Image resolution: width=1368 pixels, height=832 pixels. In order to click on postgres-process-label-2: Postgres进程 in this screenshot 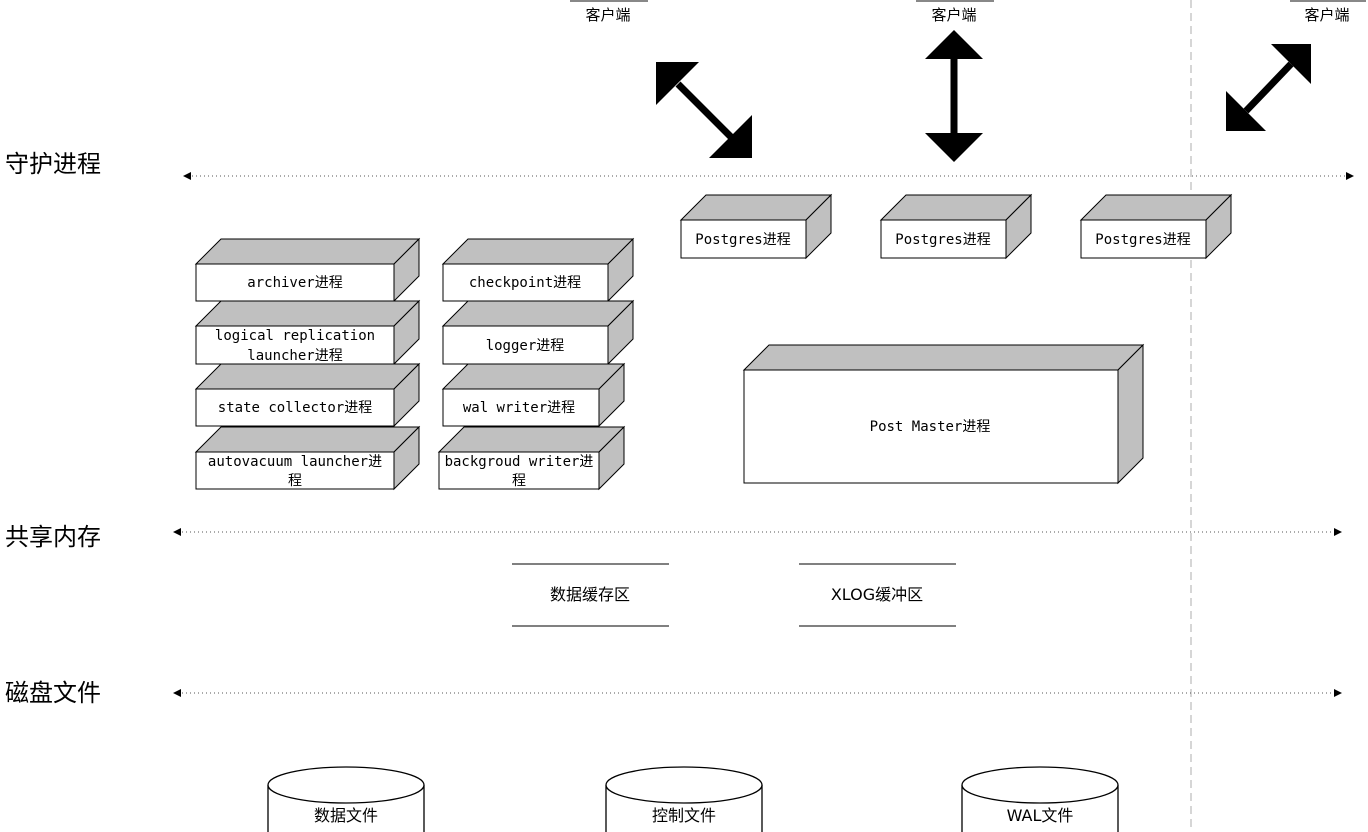, I will do `click(942, 240)`.